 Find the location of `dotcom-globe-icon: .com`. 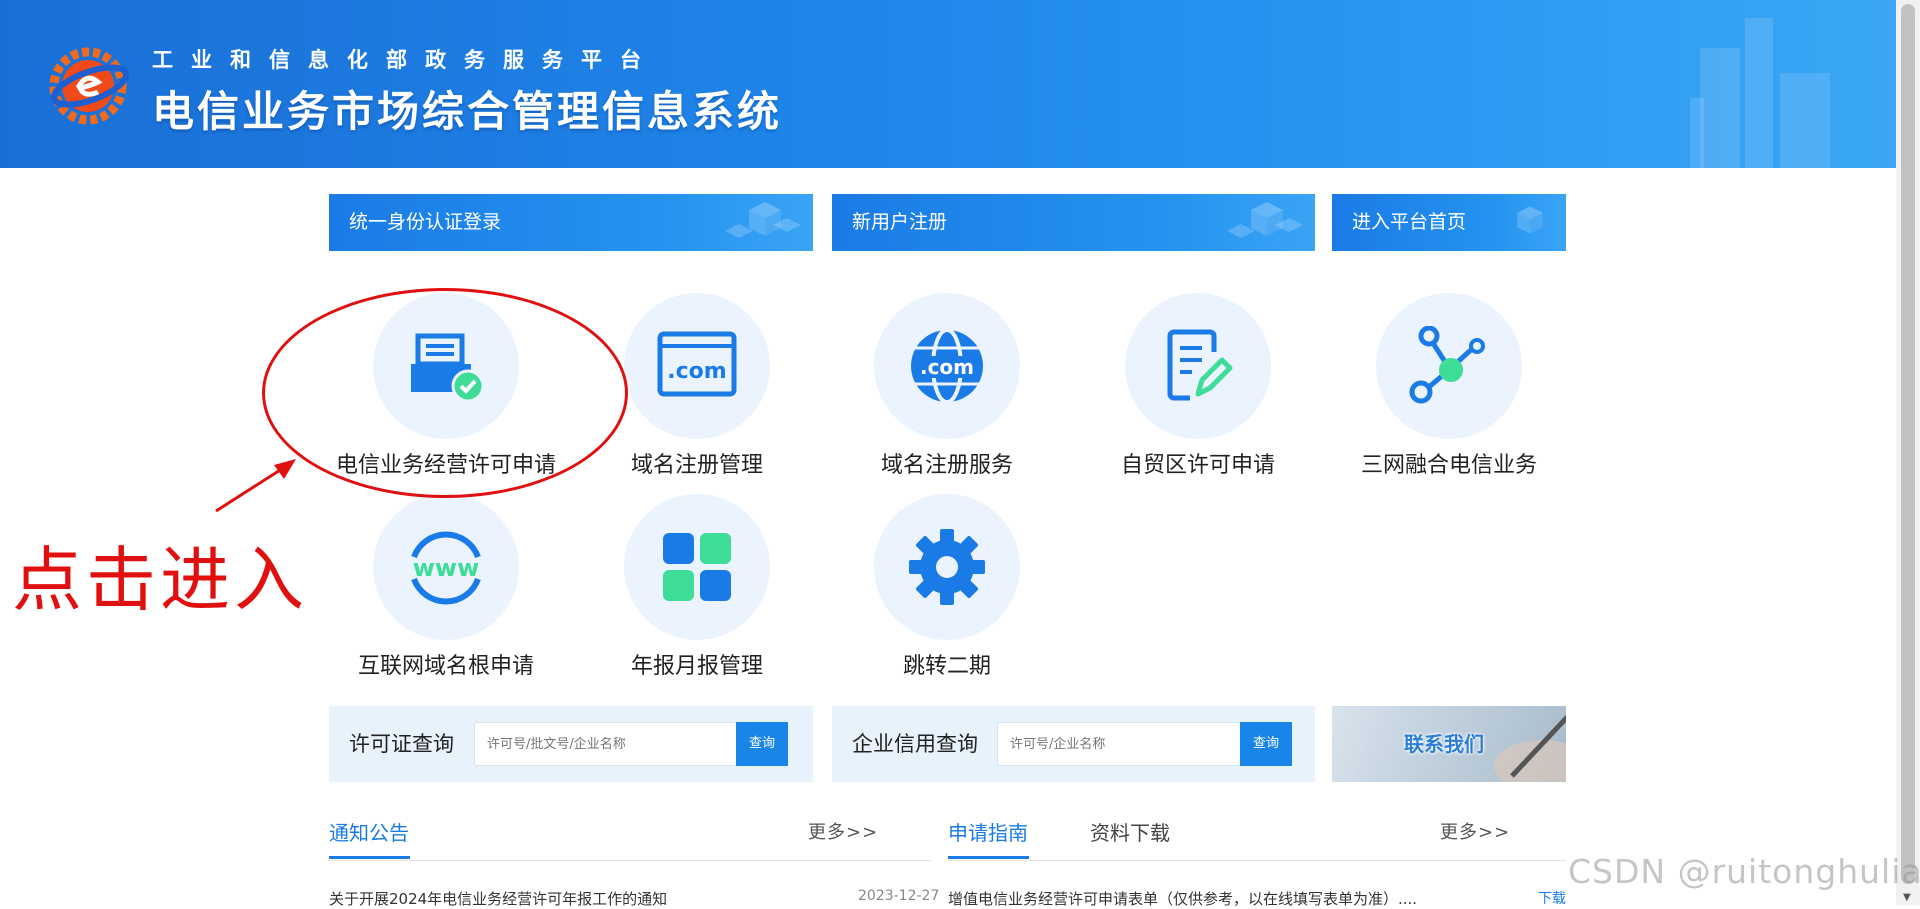

dotcom-globe-icon: .com is located at coordinates (947, 366).